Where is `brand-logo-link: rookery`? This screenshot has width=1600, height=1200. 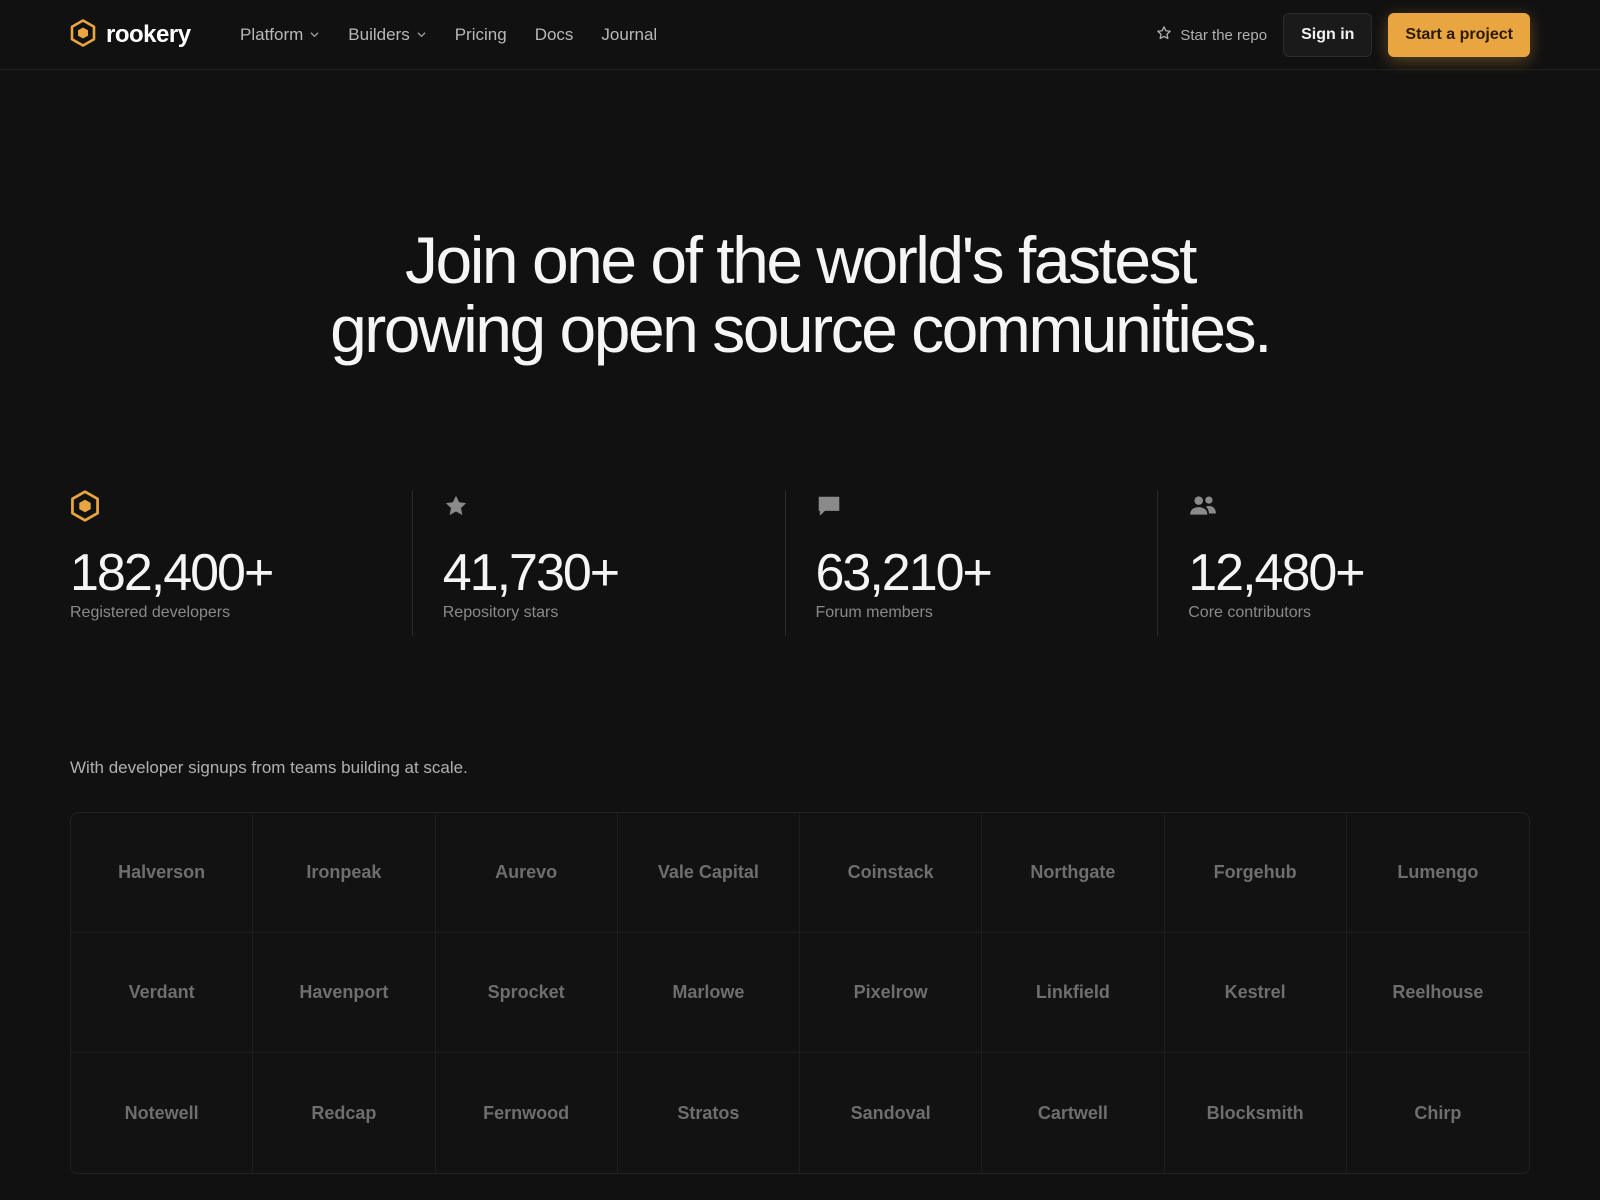 brand-logo-link: rookery is located at coordinates (130, 35).